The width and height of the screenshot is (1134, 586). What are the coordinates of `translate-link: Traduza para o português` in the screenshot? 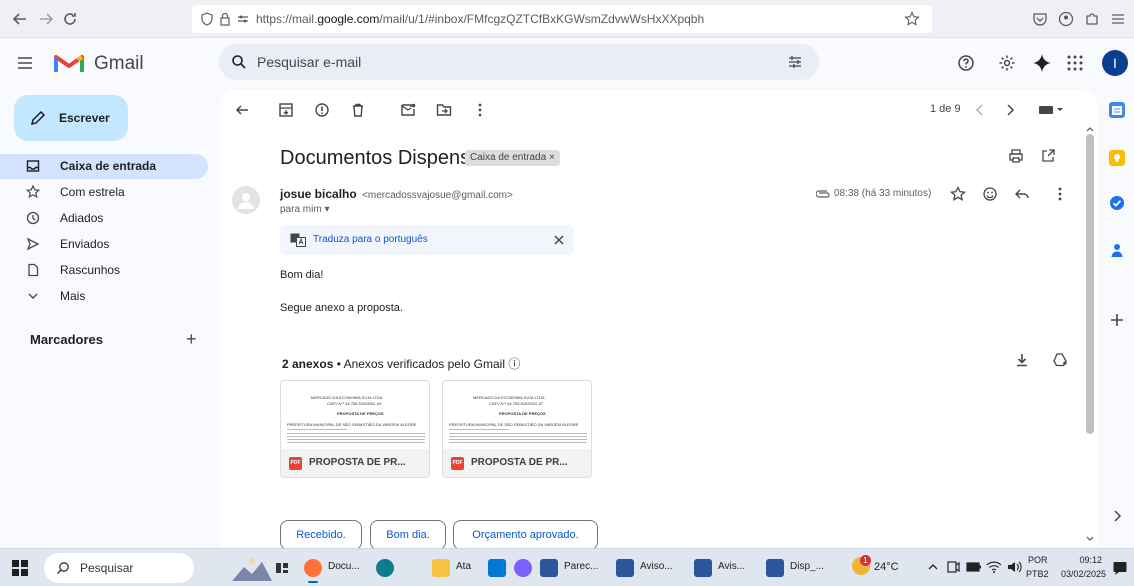 It's located at (370, 239).